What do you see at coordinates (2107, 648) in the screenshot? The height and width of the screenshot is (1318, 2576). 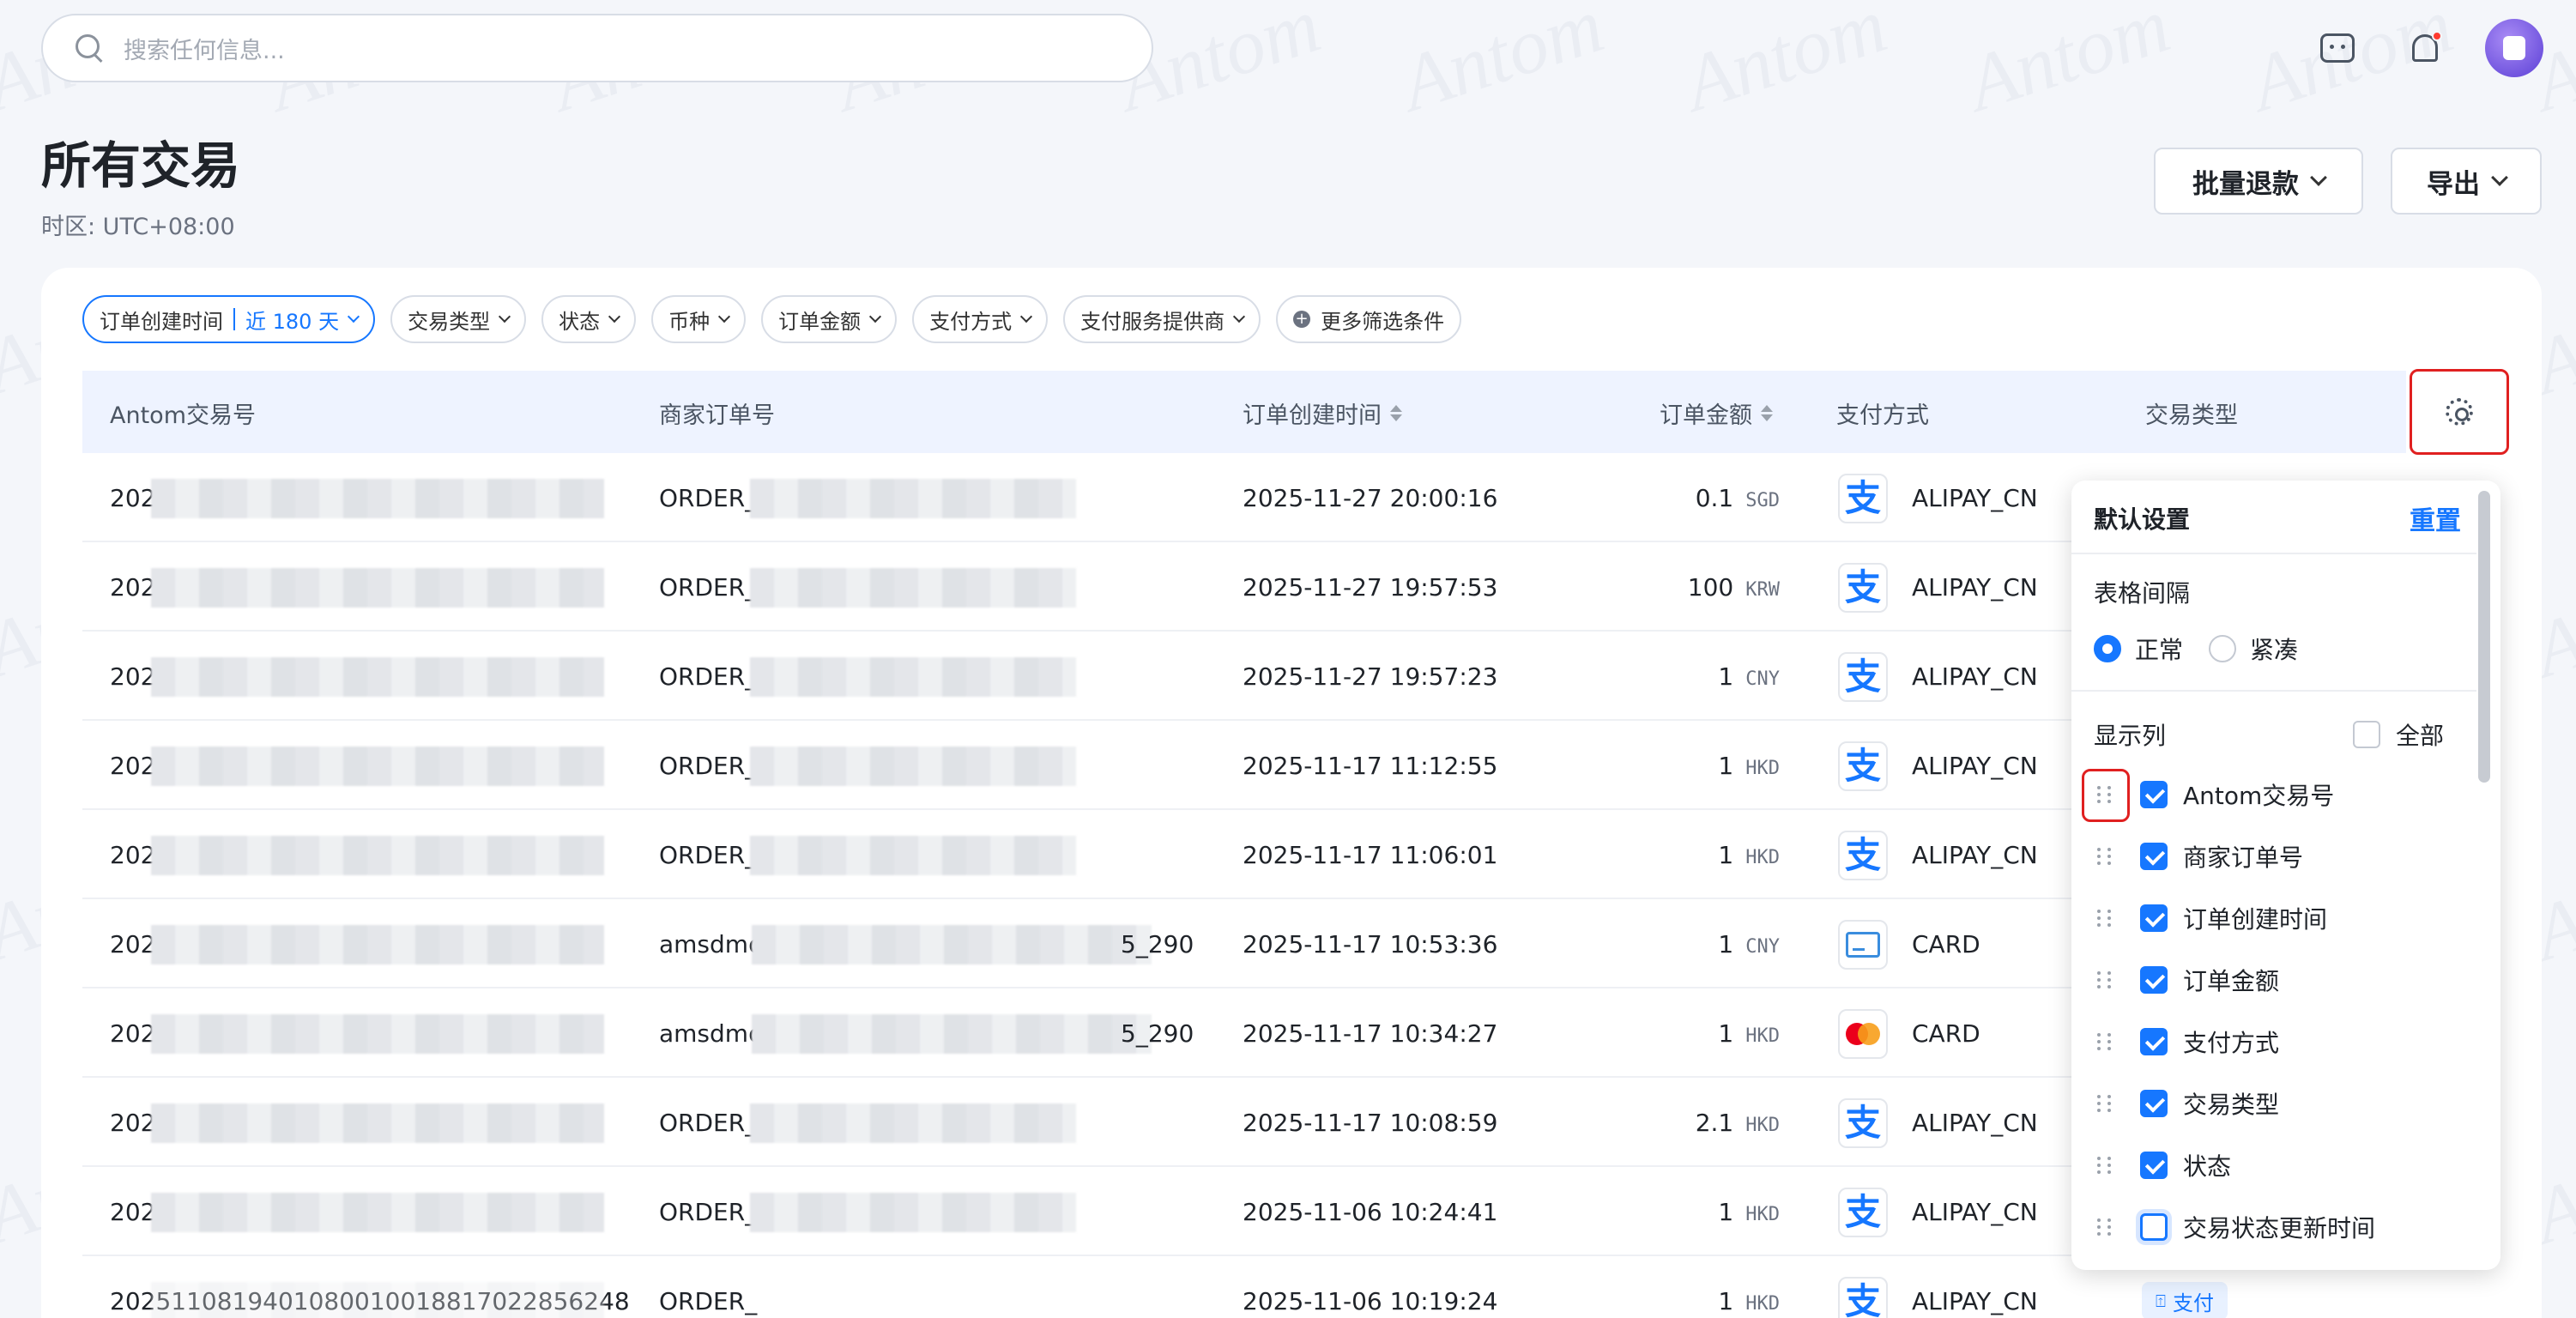 I see `radio-selected-icon` at bounding box center [2107, 648].